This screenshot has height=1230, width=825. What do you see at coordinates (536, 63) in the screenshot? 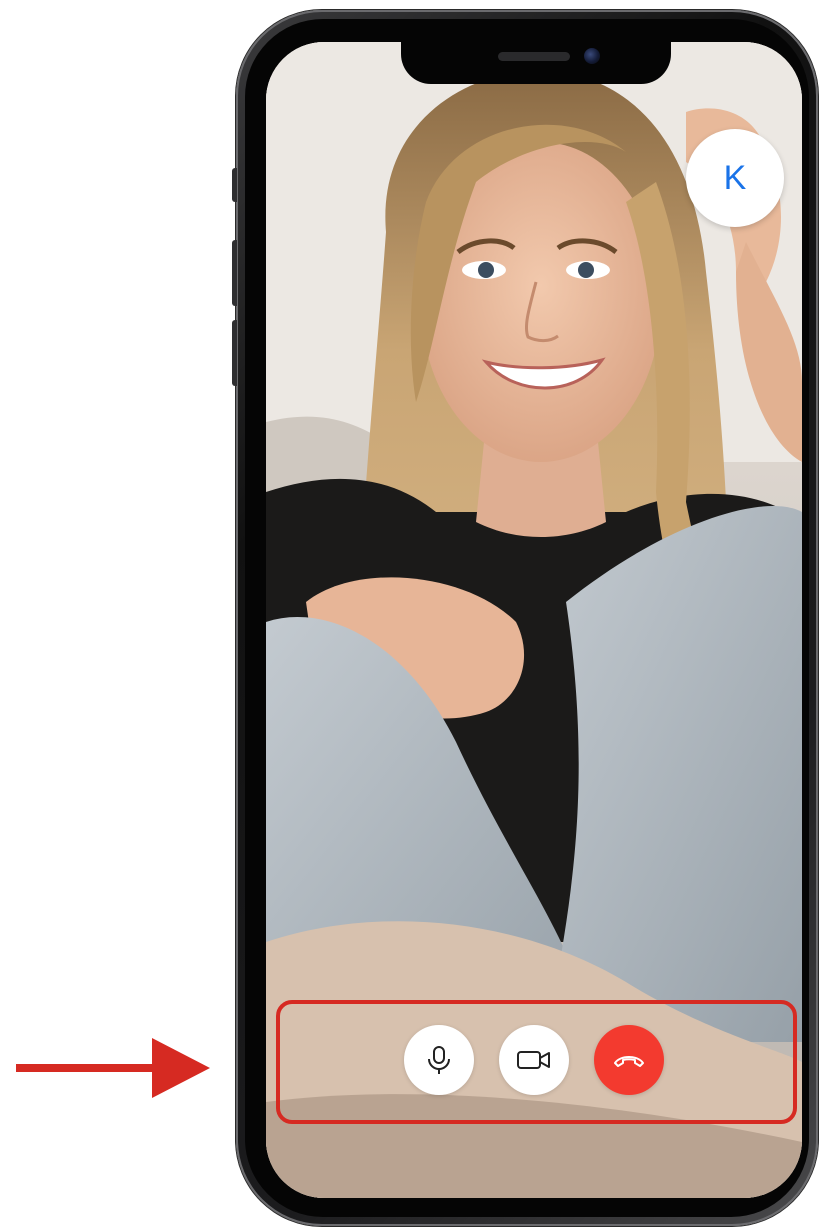
I see `phone-notch` at bounding box center [536, 63].